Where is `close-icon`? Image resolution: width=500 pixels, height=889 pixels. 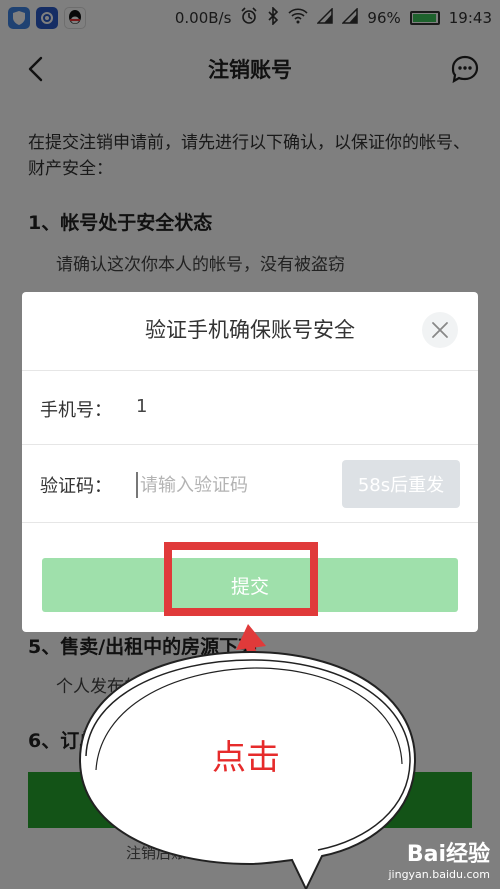 close-icon is located at coordinates (440, 330).